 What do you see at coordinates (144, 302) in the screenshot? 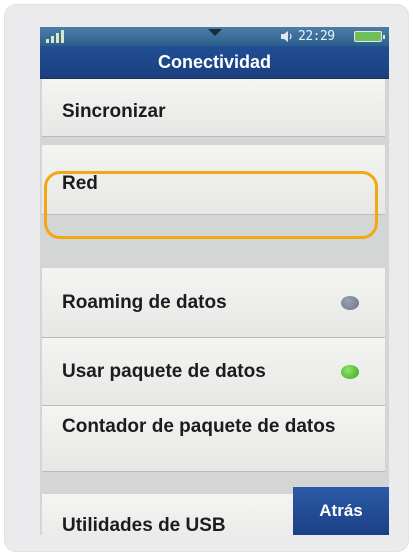
I see `menu-item-label: Roaming de datos` at bounding box center [144, 302].